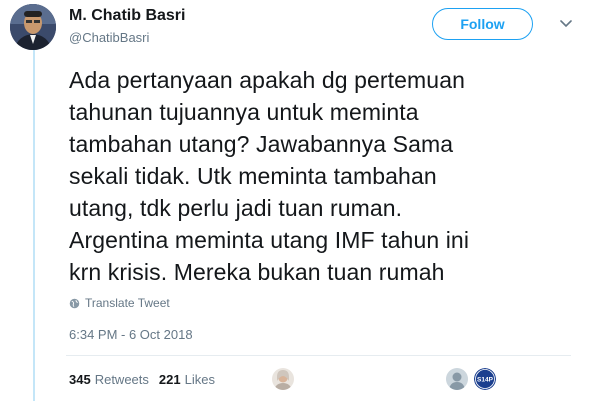 This screenshot has height=401, width=608. What do you see at coordinates (199, 379) in the screenshot?
I see `likes-label: Likes` at bounding box center [199, 379].